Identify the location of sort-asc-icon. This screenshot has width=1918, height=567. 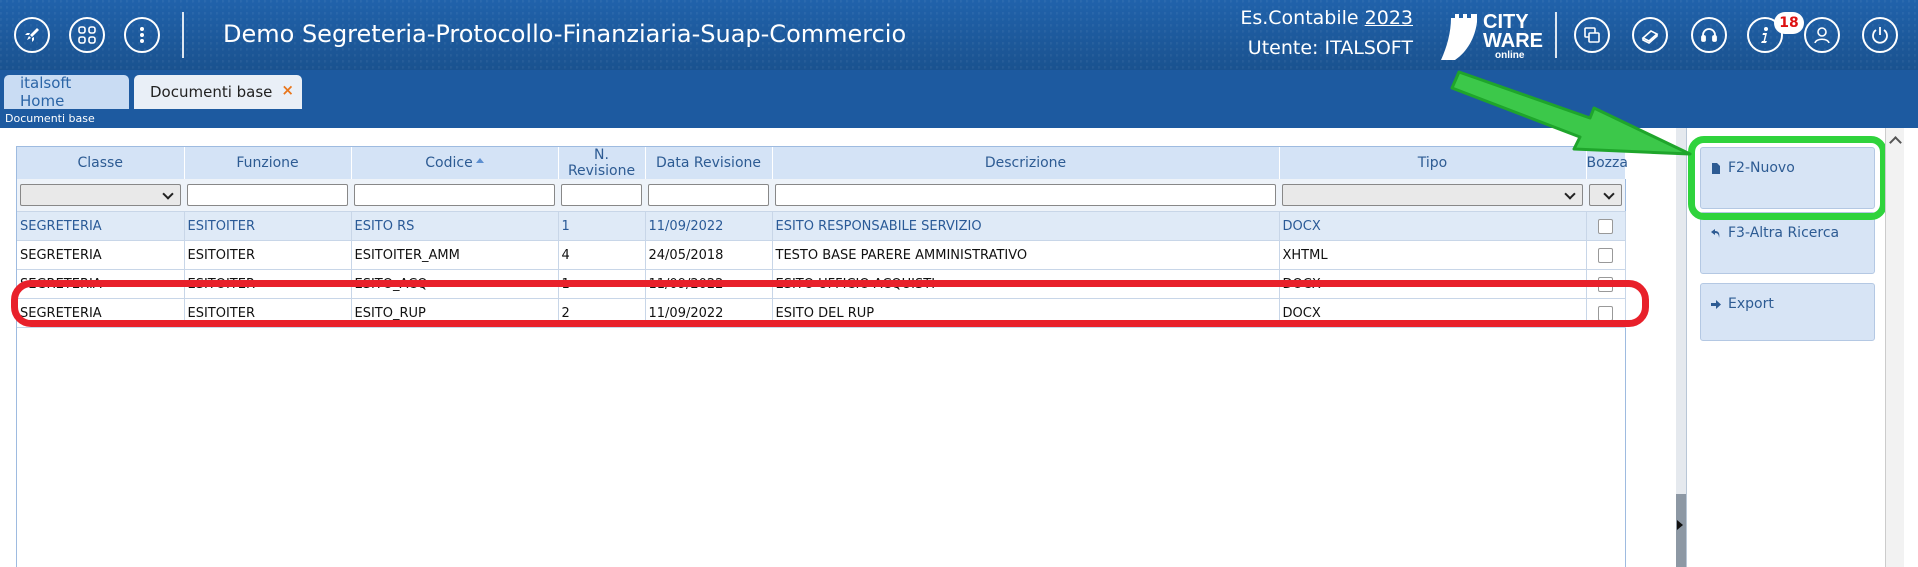
(479, 160).